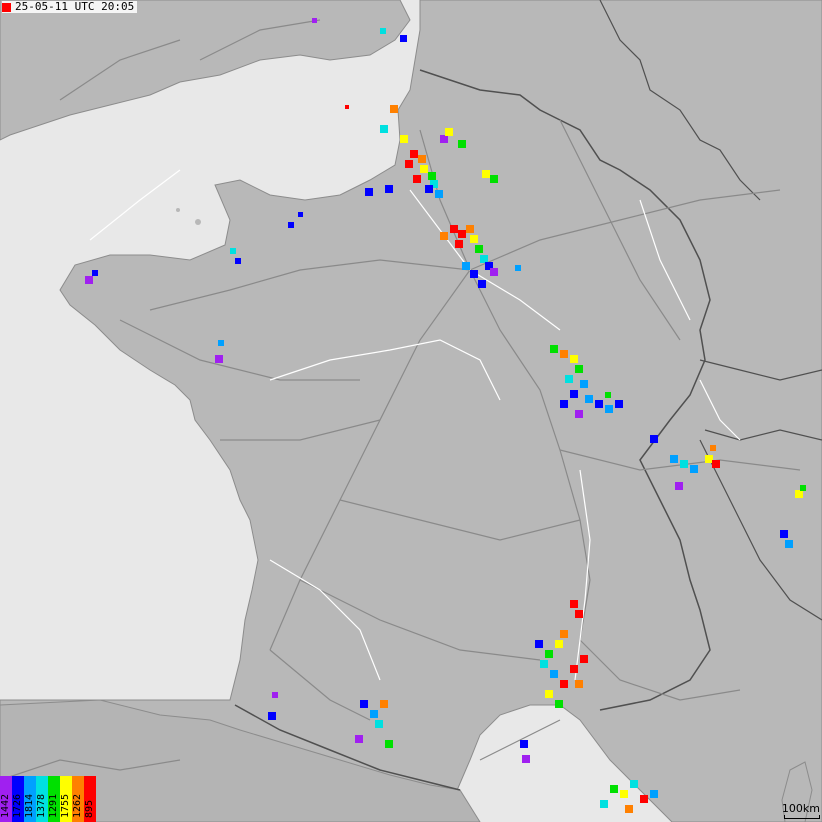 The image size is (822, 822). What do you see at coordinates (178, 210) in the screenshot?
I see `land-guernsey` at bounding box center [178, 210].